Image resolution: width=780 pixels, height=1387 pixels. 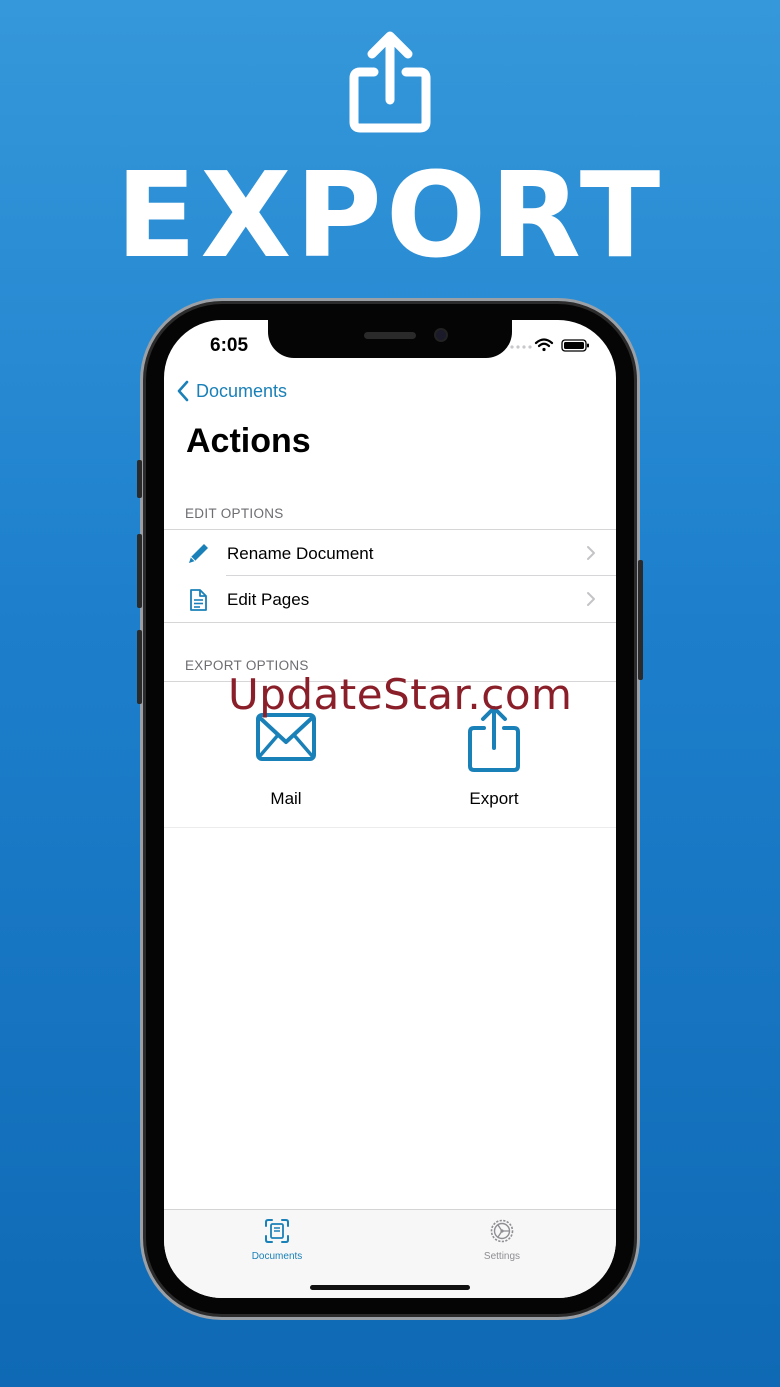 What do you see at coordinates (139, 479) in the screenshot?
I see `mute-switch` at bounding box center [139, 479].